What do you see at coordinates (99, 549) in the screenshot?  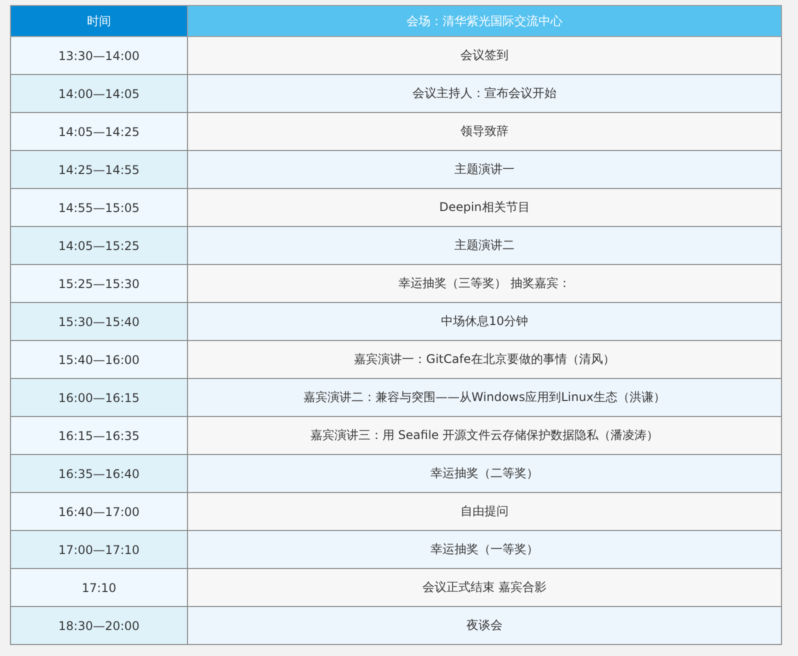 I see `time-cell: 17:00—17:10` at bounding box center [99, 549].